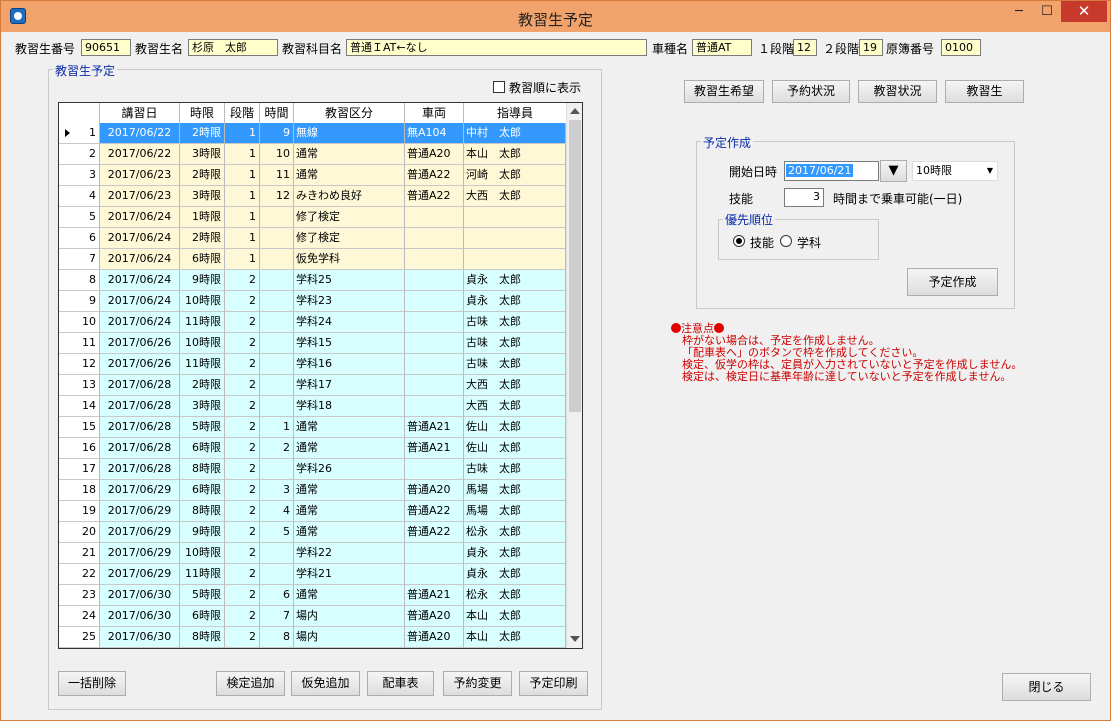  I want to click on cell-no: 14, so click(79, 406).